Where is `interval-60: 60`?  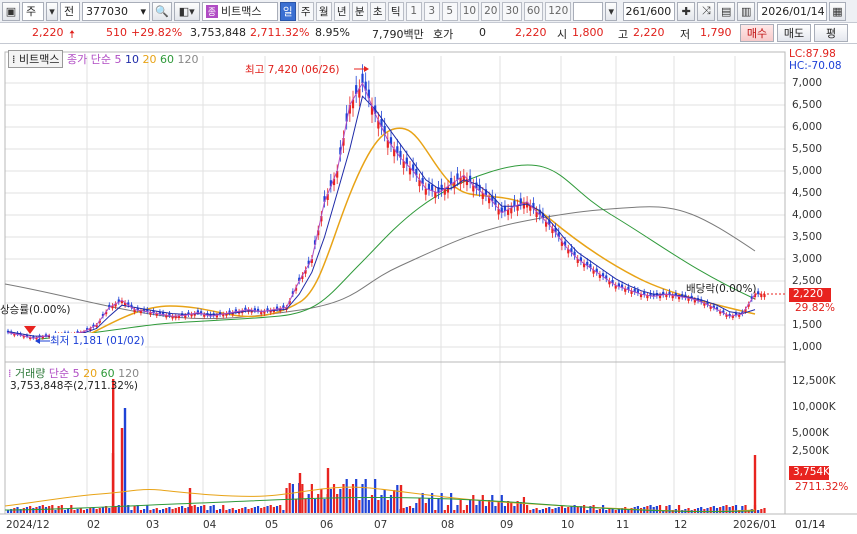 interval-60: 60 is located at coordinates (533, 11).